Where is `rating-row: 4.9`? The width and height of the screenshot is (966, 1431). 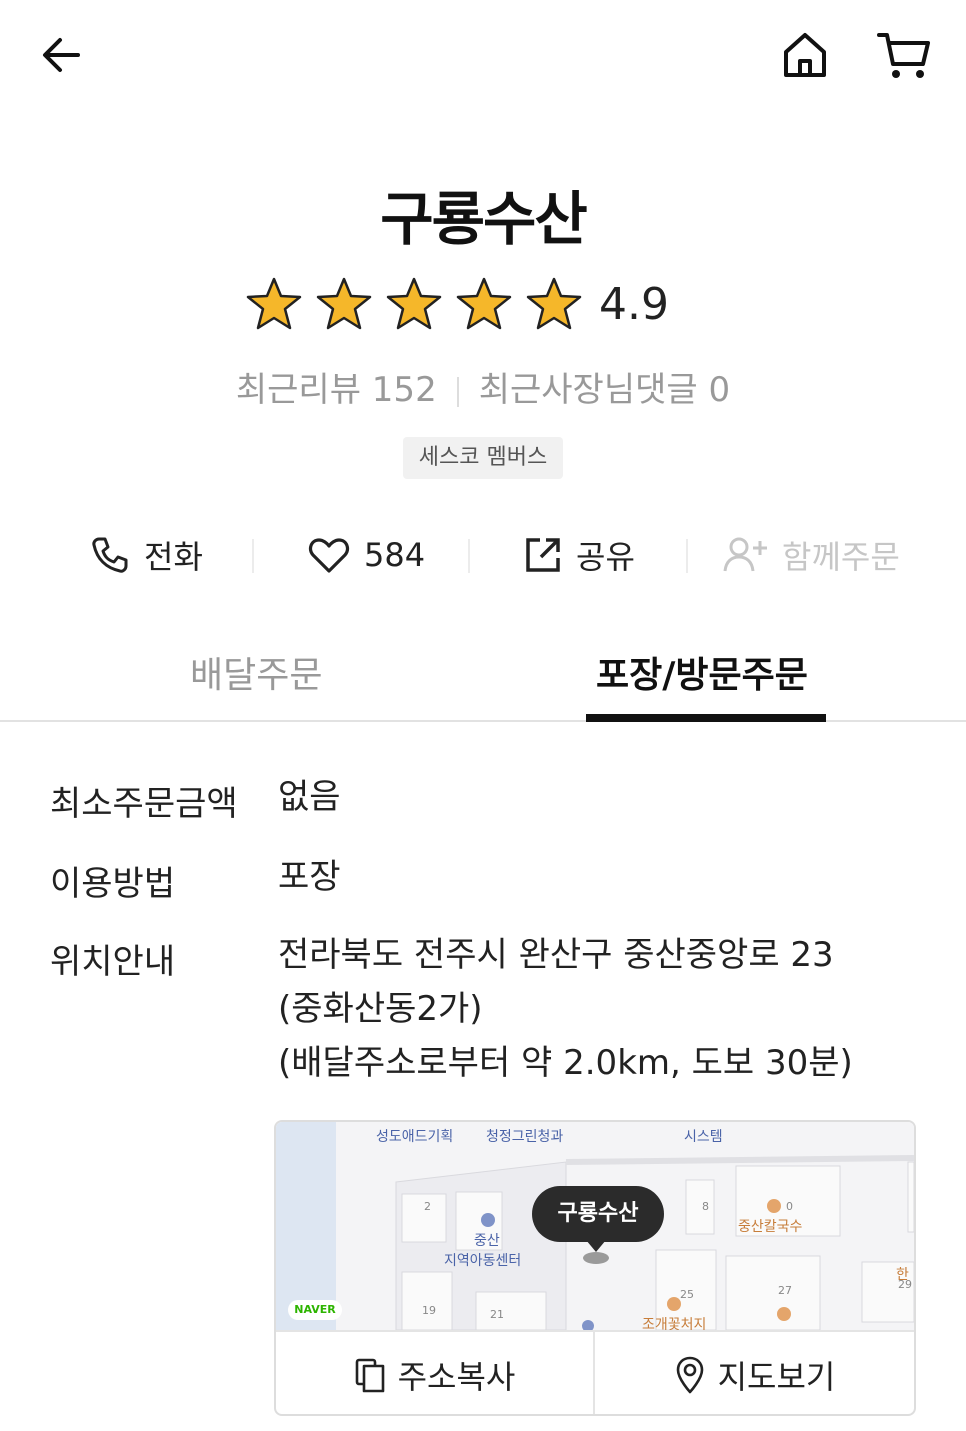 rating-row: 4.9 is located at coordinates (457, 304).